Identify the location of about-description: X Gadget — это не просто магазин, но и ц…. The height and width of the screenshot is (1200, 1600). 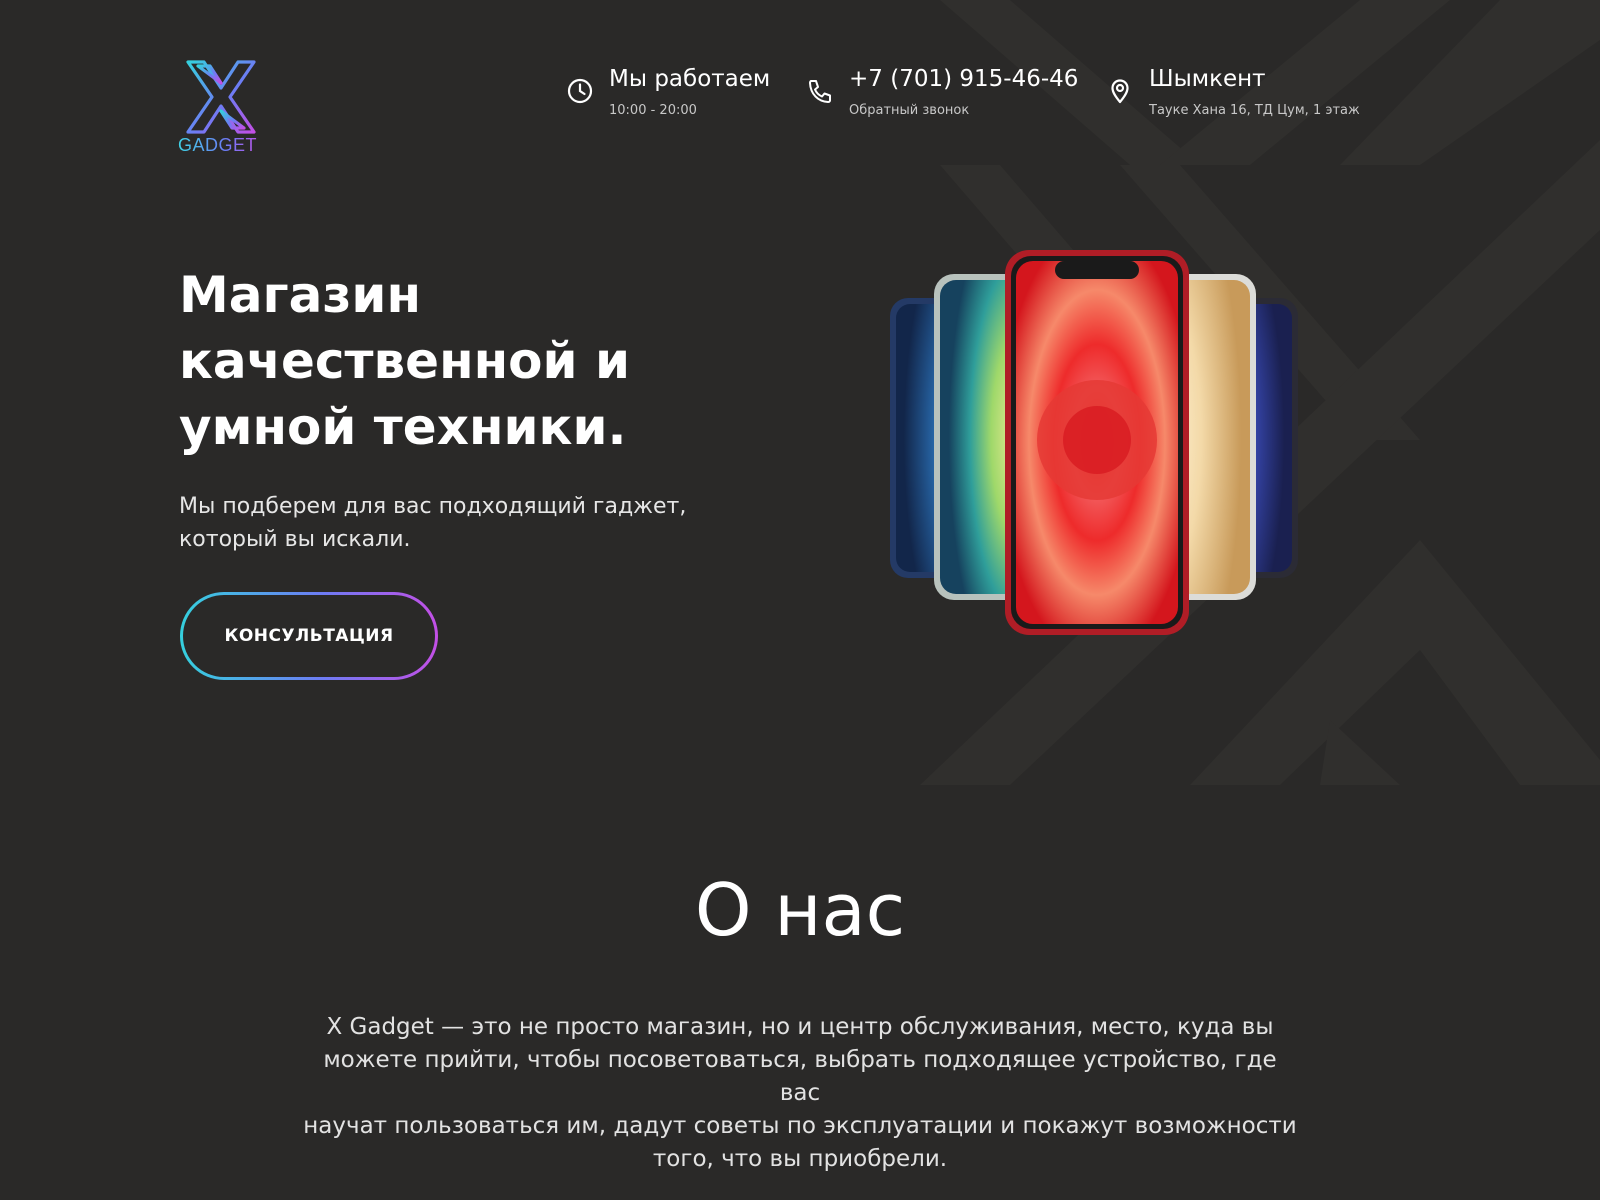
(800, 1093).